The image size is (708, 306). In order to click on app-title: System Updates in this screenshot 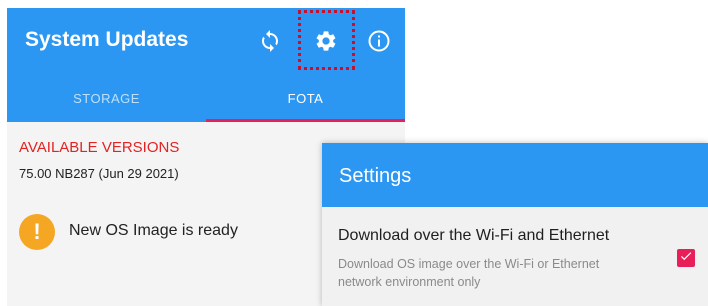, I will do `click(107, 39)`.